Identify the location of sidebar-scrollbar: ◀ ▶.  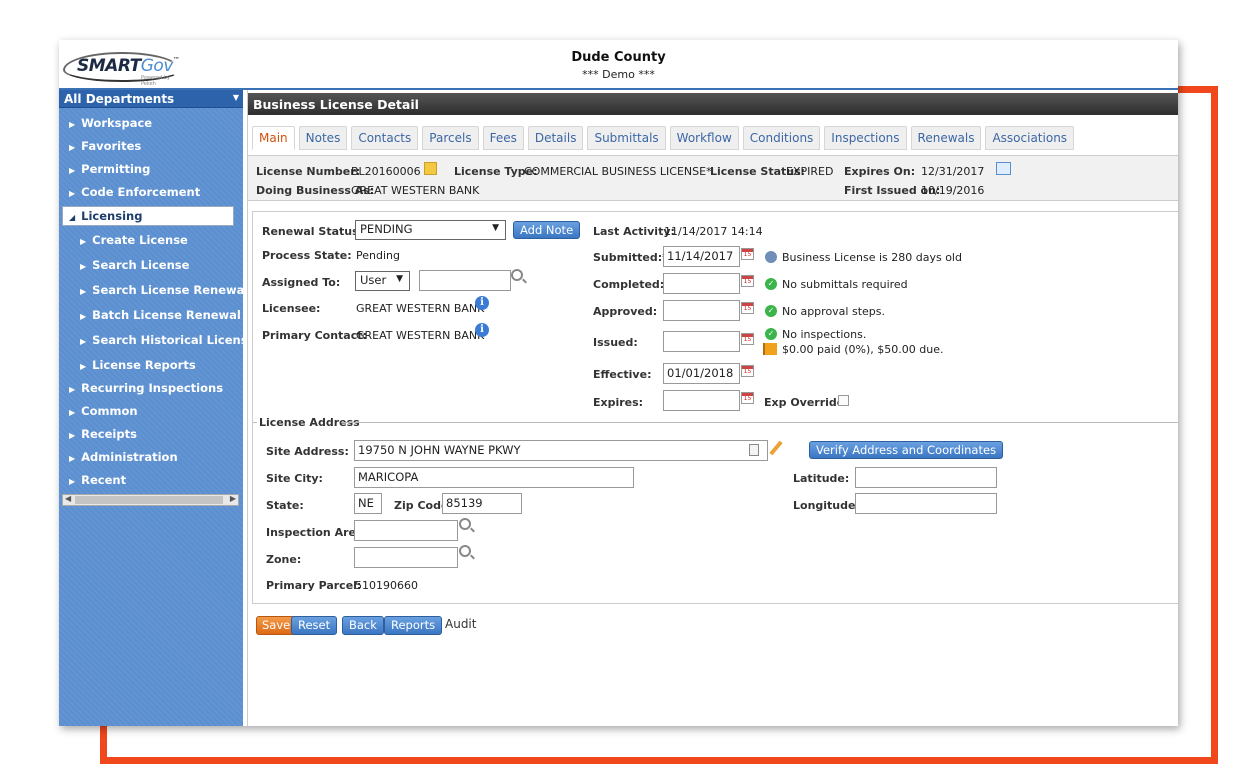
(150, 500).